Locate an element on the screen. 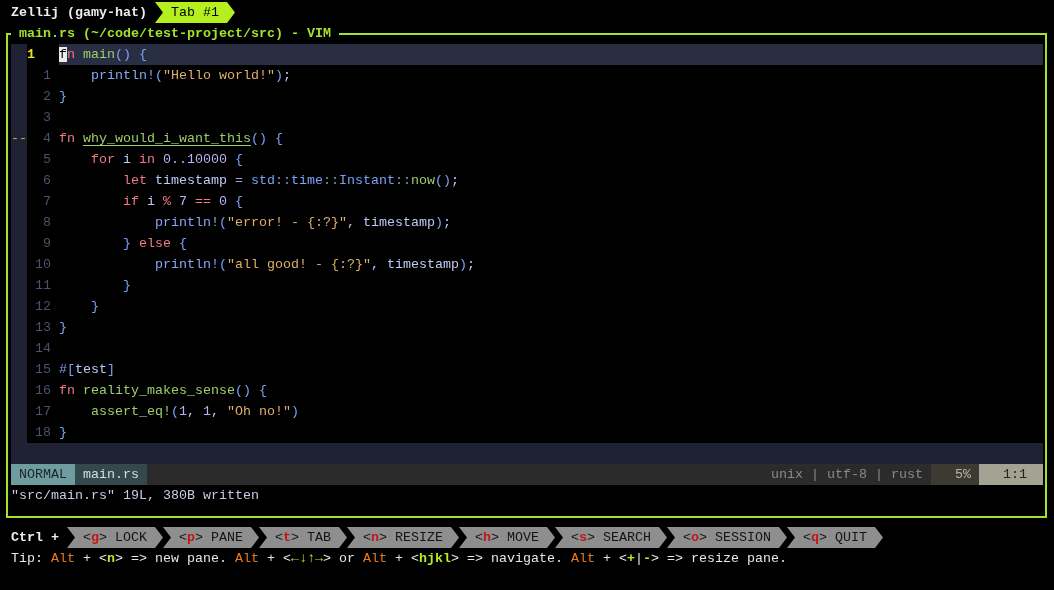 Image resolution: width=1054 pixels, height=590 pixels. key-hint: <o> SESSION is located at coordinates (727, 537).